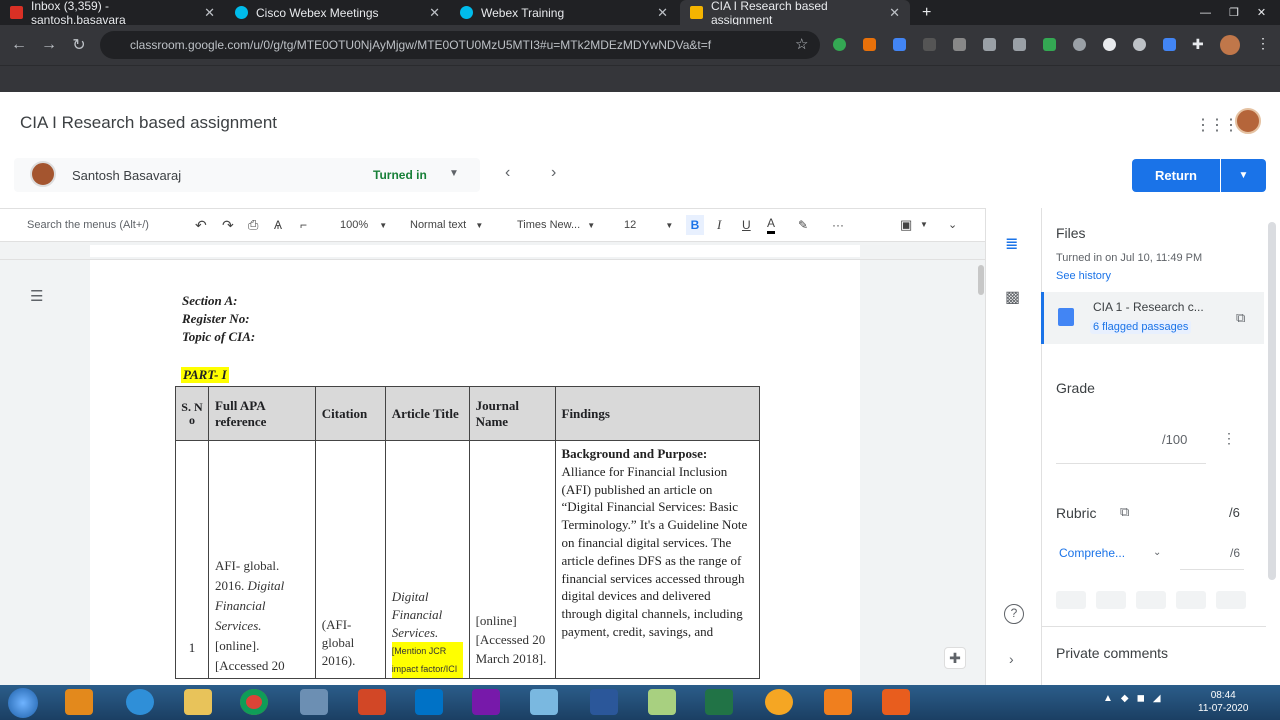  Describe the element at coordinates (79, 45) in the screenshot. I see `reload-icon: ↻` at that location.